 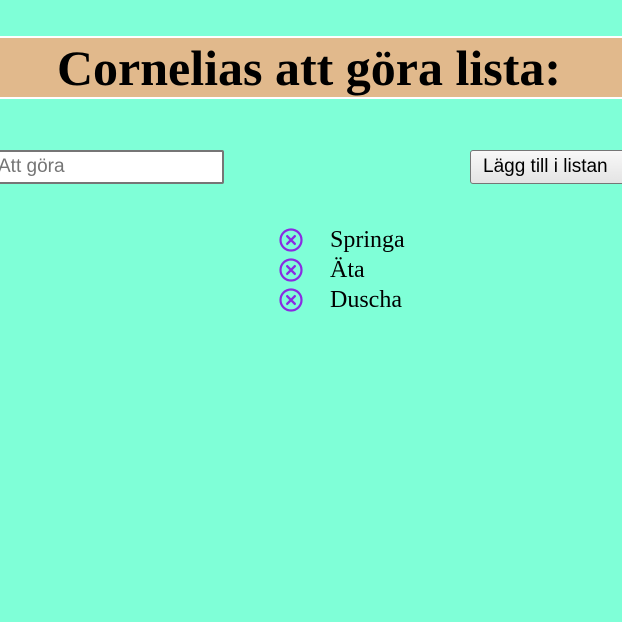 I want to click on page-title: Cornelias att göra lista:, so click(x=309, y=67).